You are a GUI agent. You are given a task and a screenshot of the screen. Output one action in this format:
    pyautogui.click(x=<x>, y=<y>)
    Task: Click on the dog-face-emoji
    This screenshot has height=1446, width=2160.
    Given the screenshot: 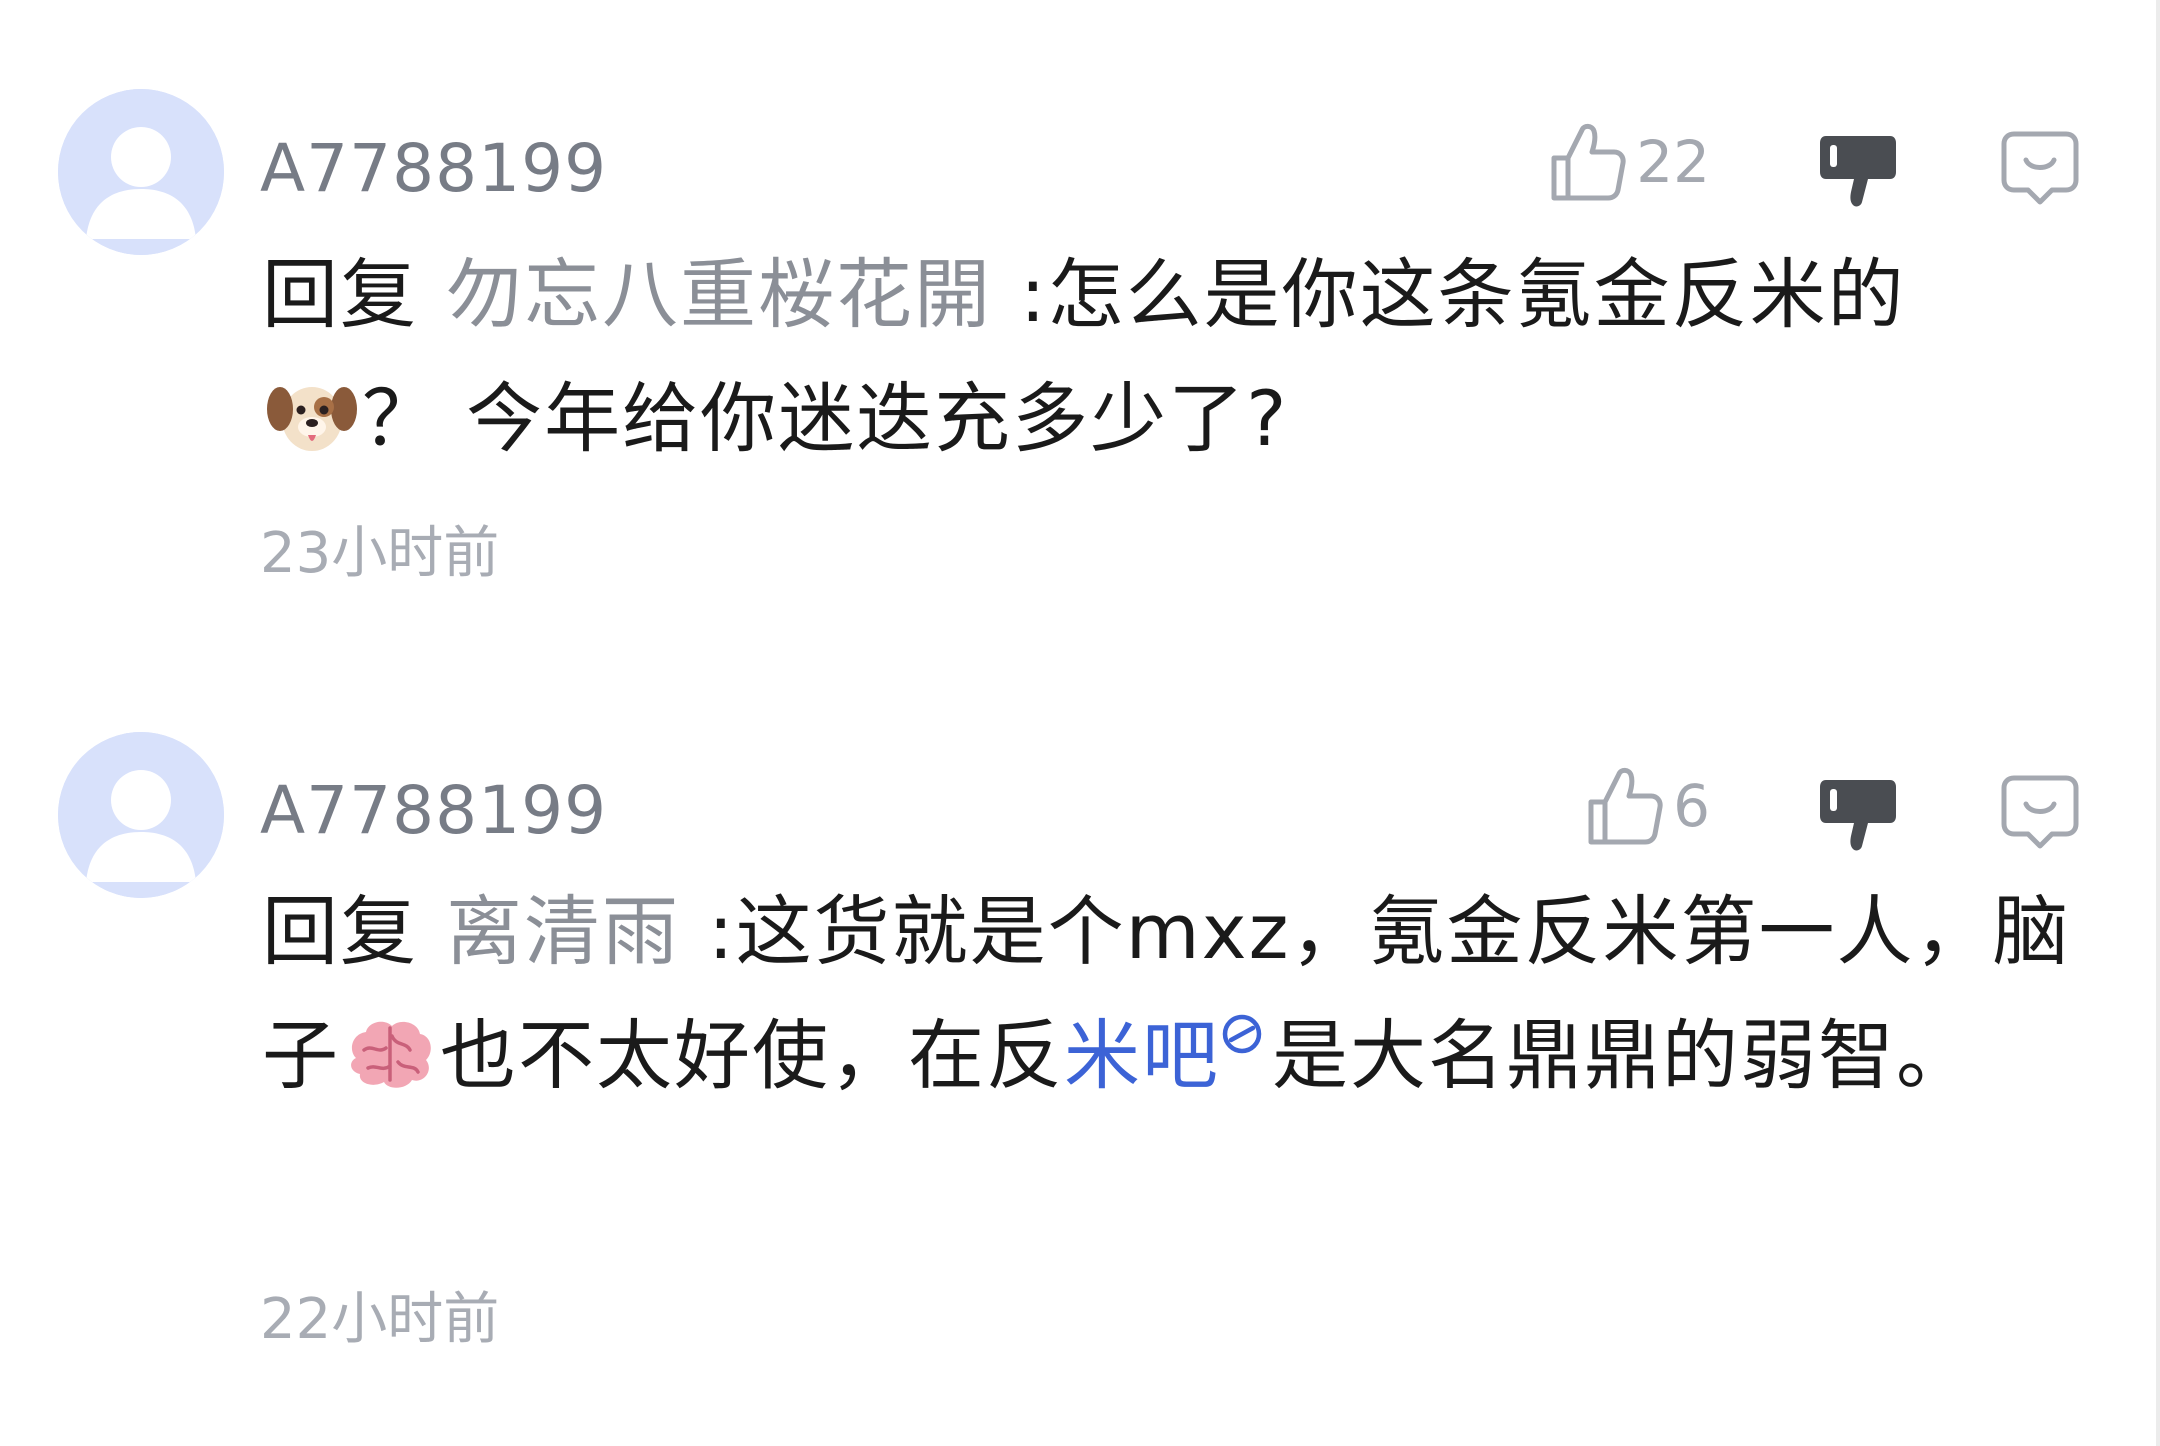 What is the action you would take?
    pyautogui.click(x=312, y=419)
    